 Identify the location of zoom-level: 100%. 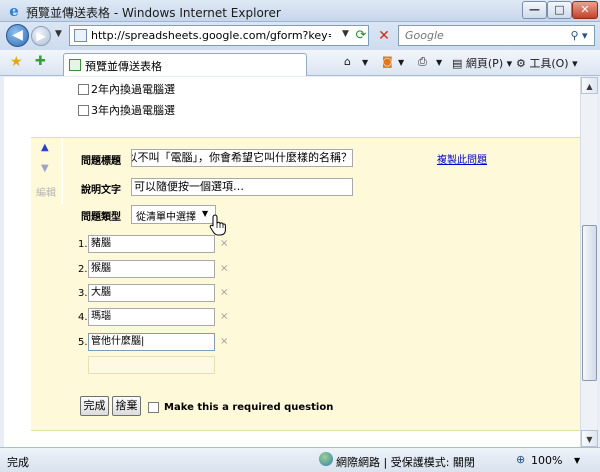
(546, 460).